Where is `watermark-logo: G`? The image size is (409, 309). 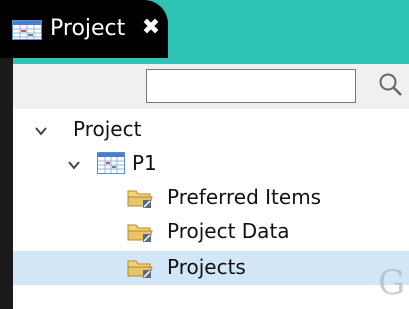 watermark-logo: G is located at coordinates (391, 282).